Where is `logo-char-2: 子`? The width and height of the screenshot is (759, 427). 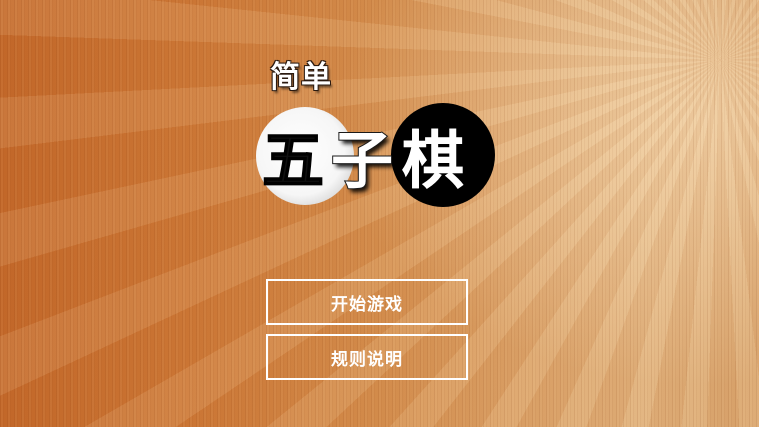
logo-char-2: 子 is located at coordinates (362, 160).